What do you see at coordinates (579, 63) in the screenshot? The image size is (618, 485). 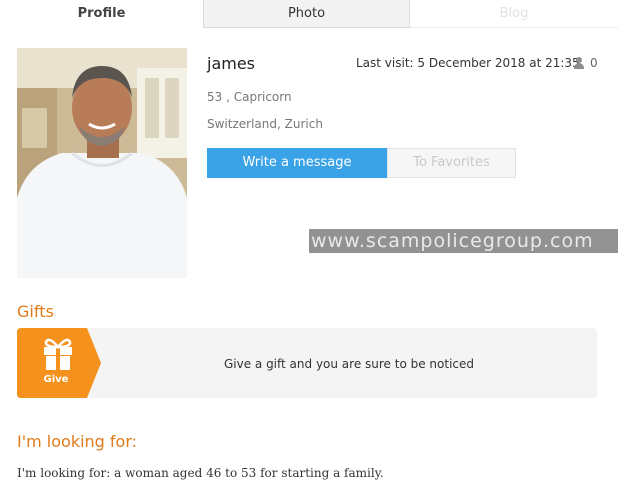 I see `person-icon` at bounding box center [579, 63].